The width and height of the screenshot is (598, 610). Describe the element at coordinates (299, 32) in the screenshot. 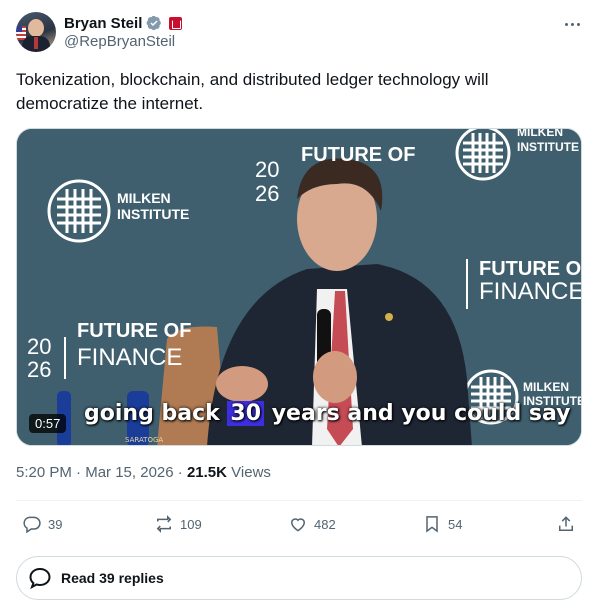

I see `tweet-header: Bryan Steil @RepBryanSteil` at that location.